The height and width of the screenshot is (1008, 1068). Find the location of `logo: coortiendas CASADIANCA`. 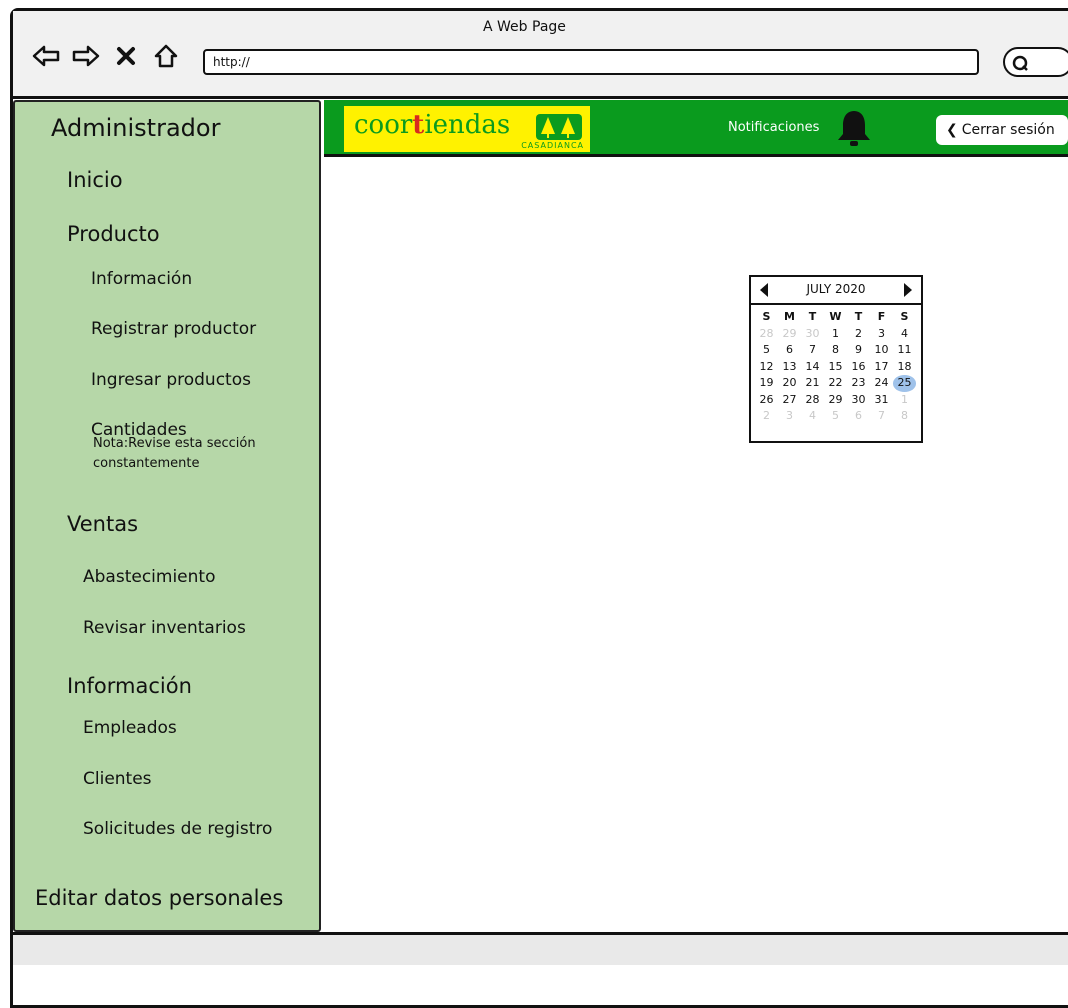

logo: coortiendas CASADIANCA is located at coordinates (467, 129).